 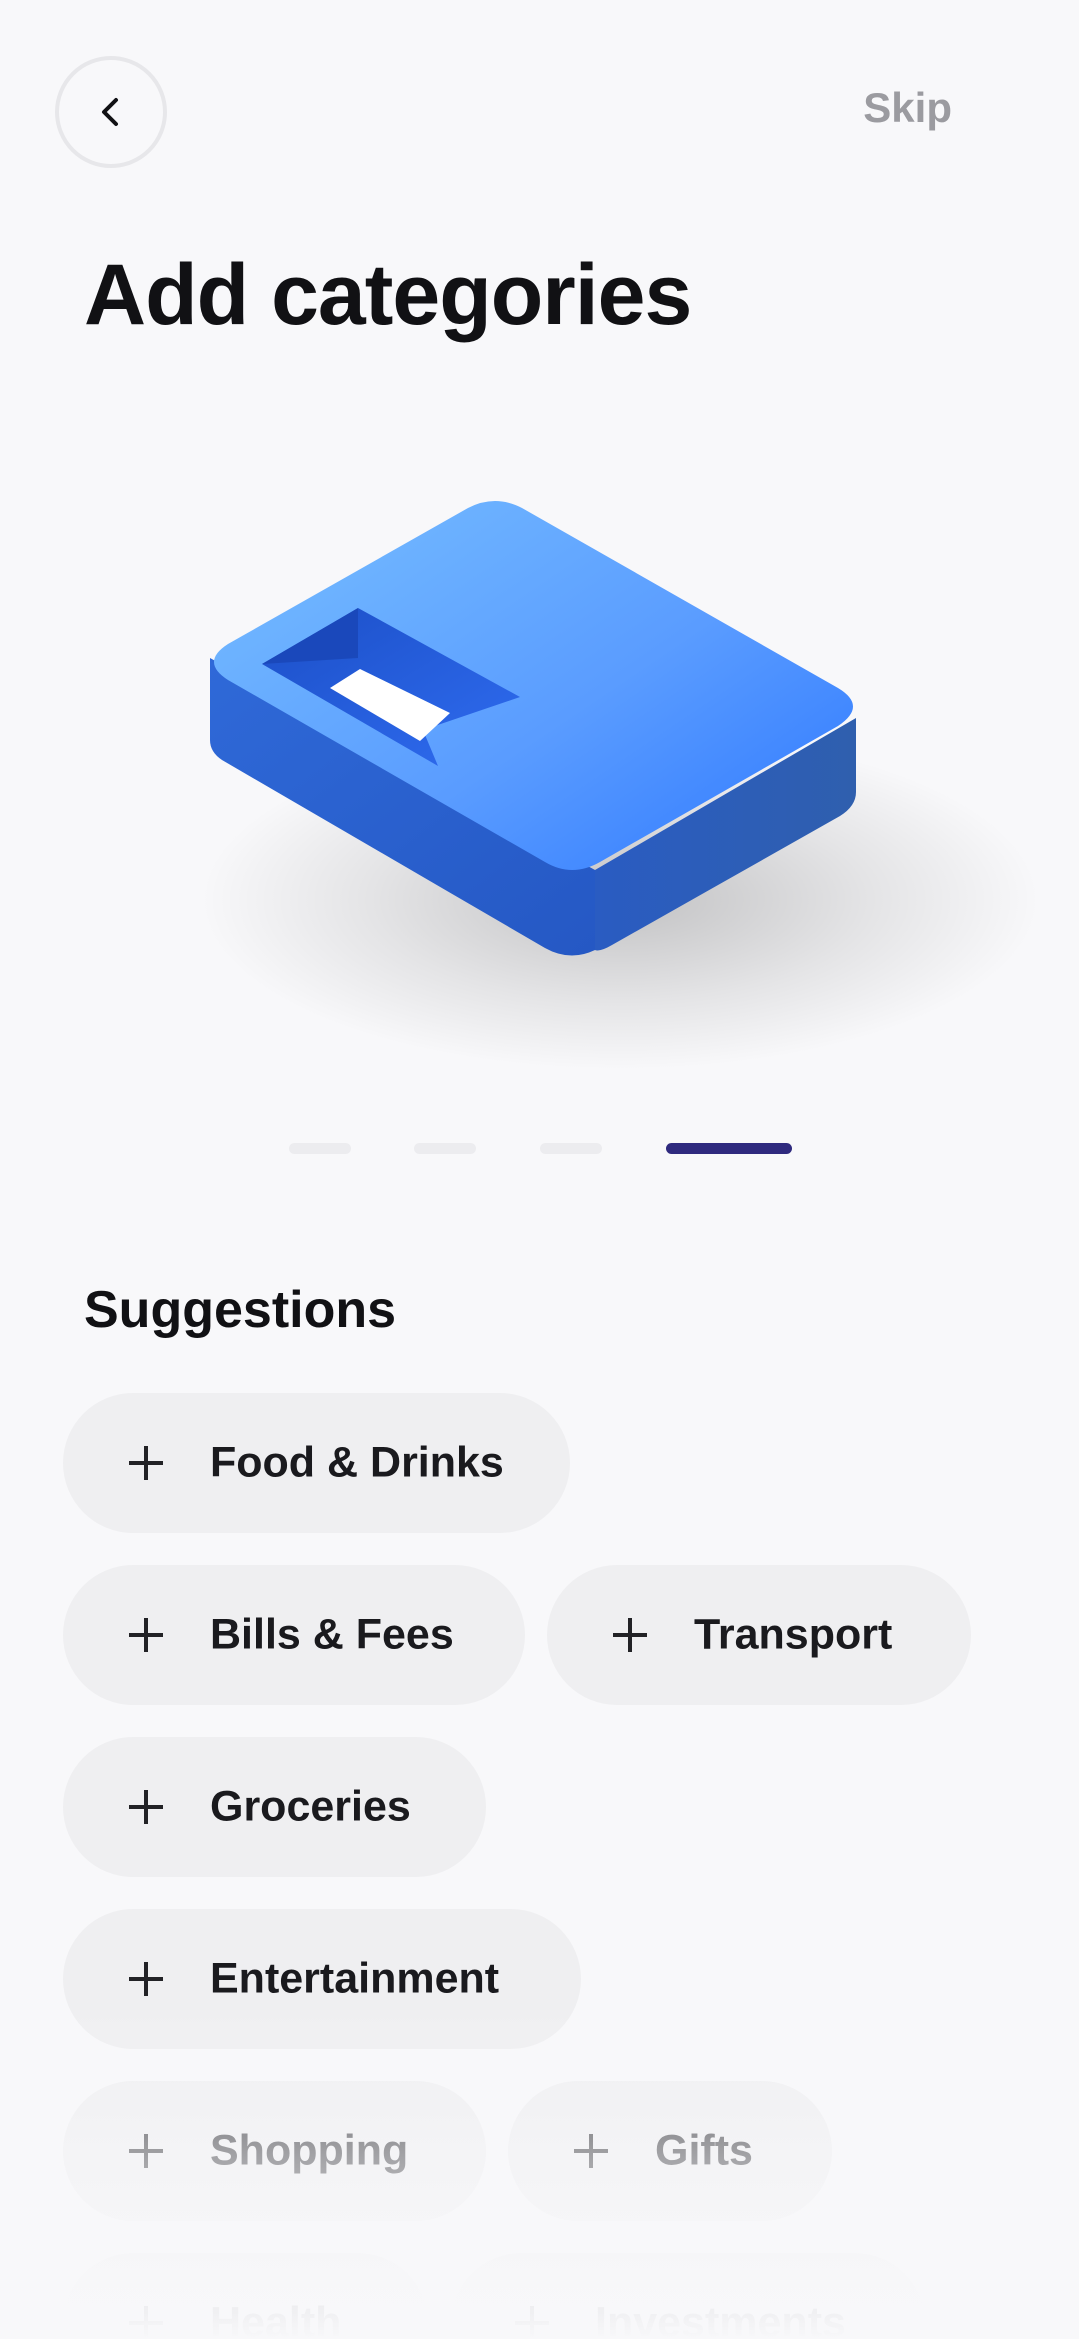 What do you see at coordinates (357, 1462) in the screenshot?
I see `chip-label: Food & Drinks` at bounding box center [357, 1462].